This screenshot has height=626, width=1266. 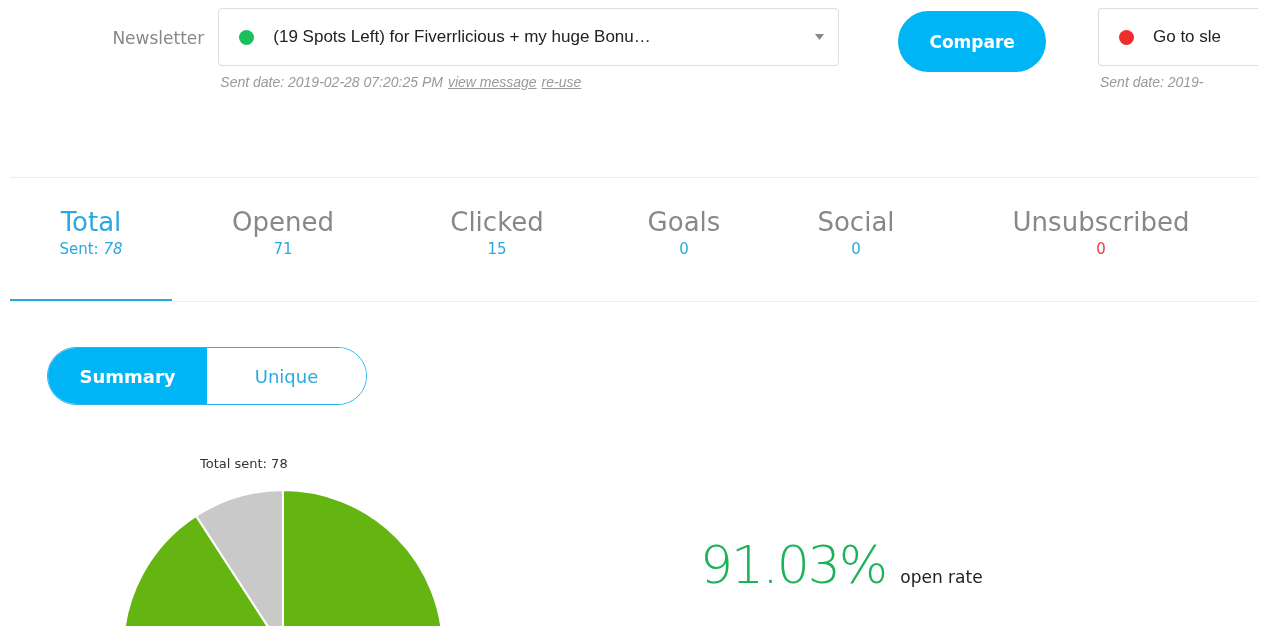 What do you see at coordinates (158, 38) in the screenshot?
I see `newsletter-label: Newsletter` at bounding box center [158, 38].